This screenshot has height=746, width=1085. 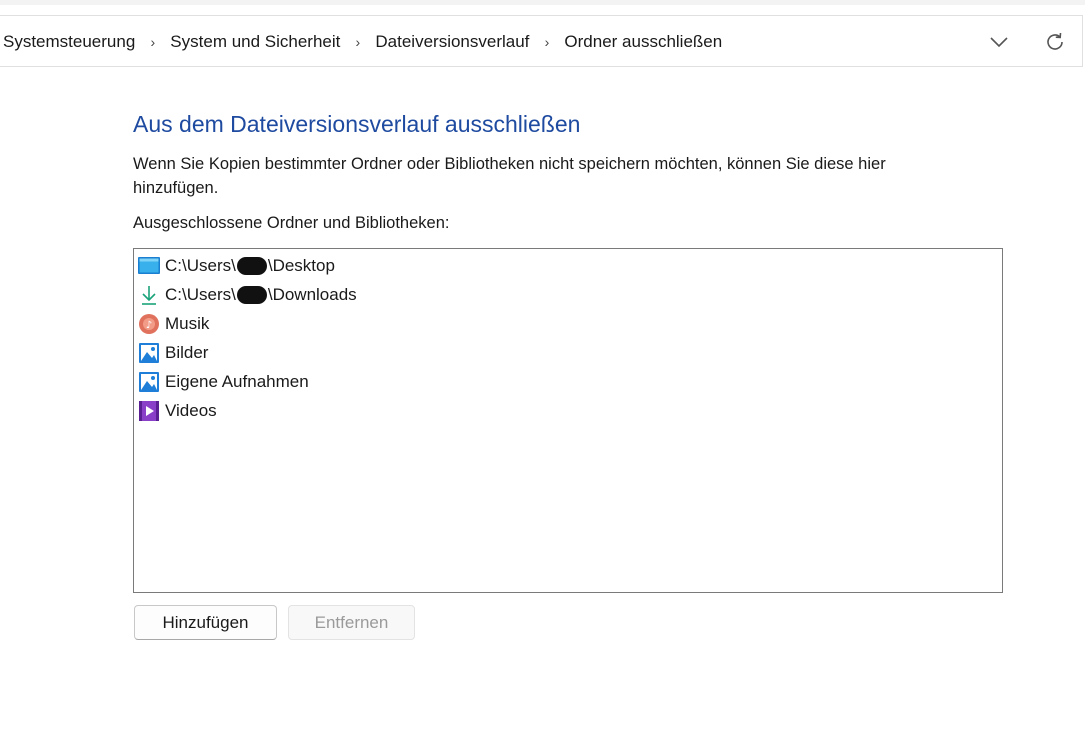 What do you see at coordinates (205, 622) in the screenshot?
I see `add-button: Hinzufügen` at bounding box center [205, 622].